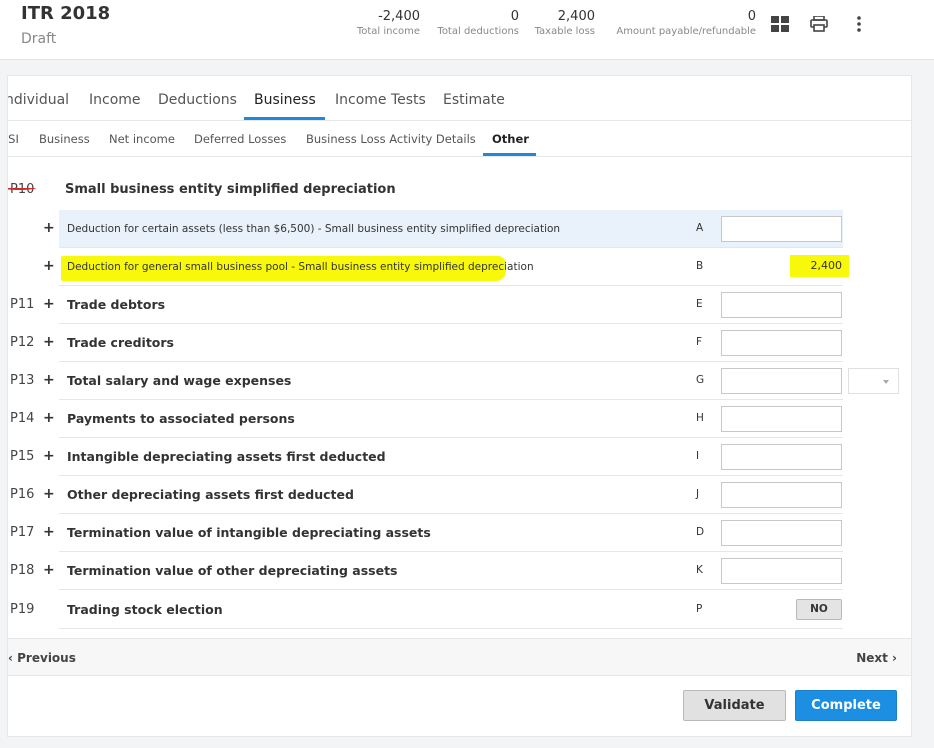 The width and height of the screenshot is (934, 748). Describe the element at coordinates (699, 609) in the screenshot. I see `row-letter: P` at that location.